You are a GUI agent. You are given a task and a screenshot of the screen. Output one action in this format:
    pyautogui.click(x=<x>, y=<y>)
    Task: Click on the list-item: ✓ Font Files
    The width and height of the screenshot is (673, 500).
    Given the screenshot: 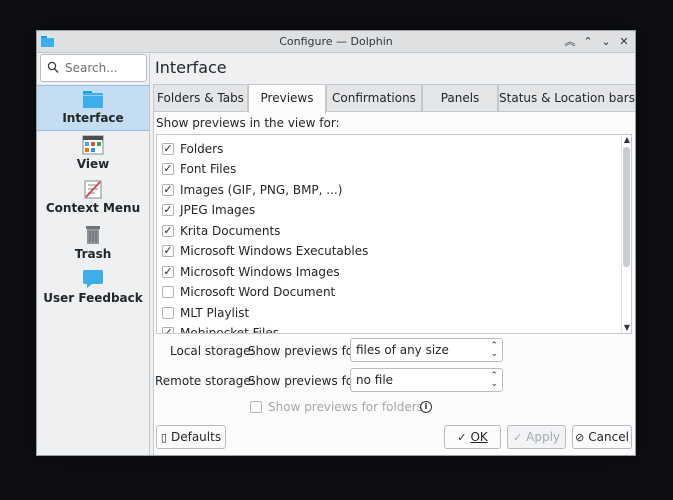 What is the action you would take?
    pyautogui.click(x=389, y=169)
    